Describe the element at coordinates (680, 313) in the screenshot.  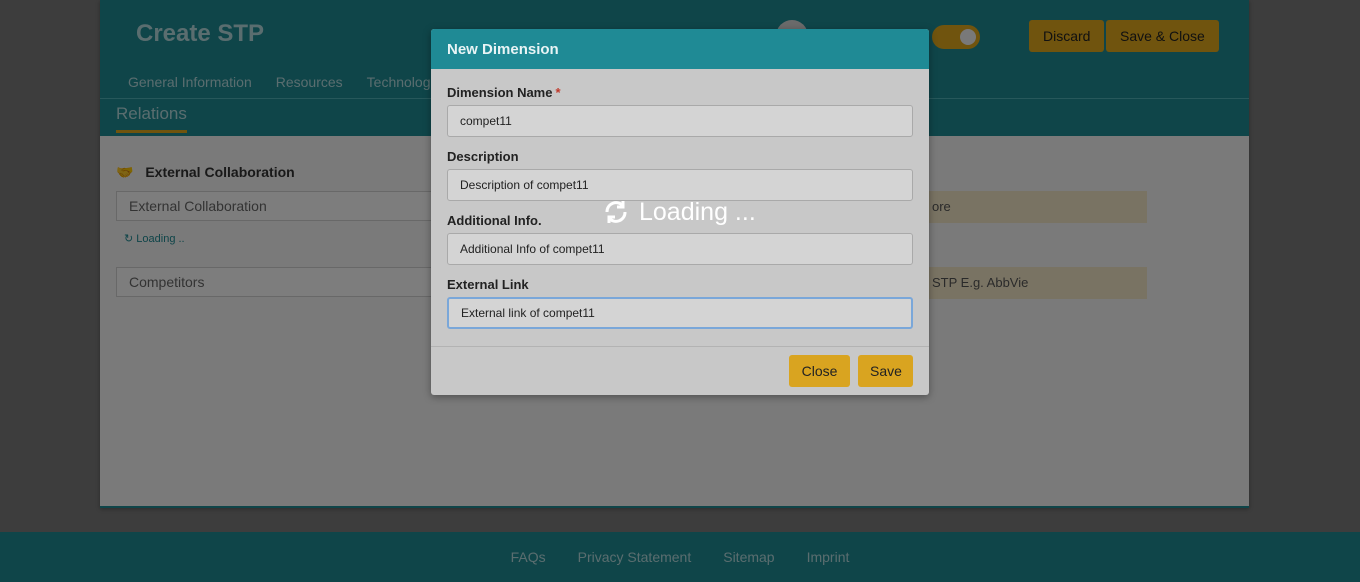
I see `external-link-input` at that location.